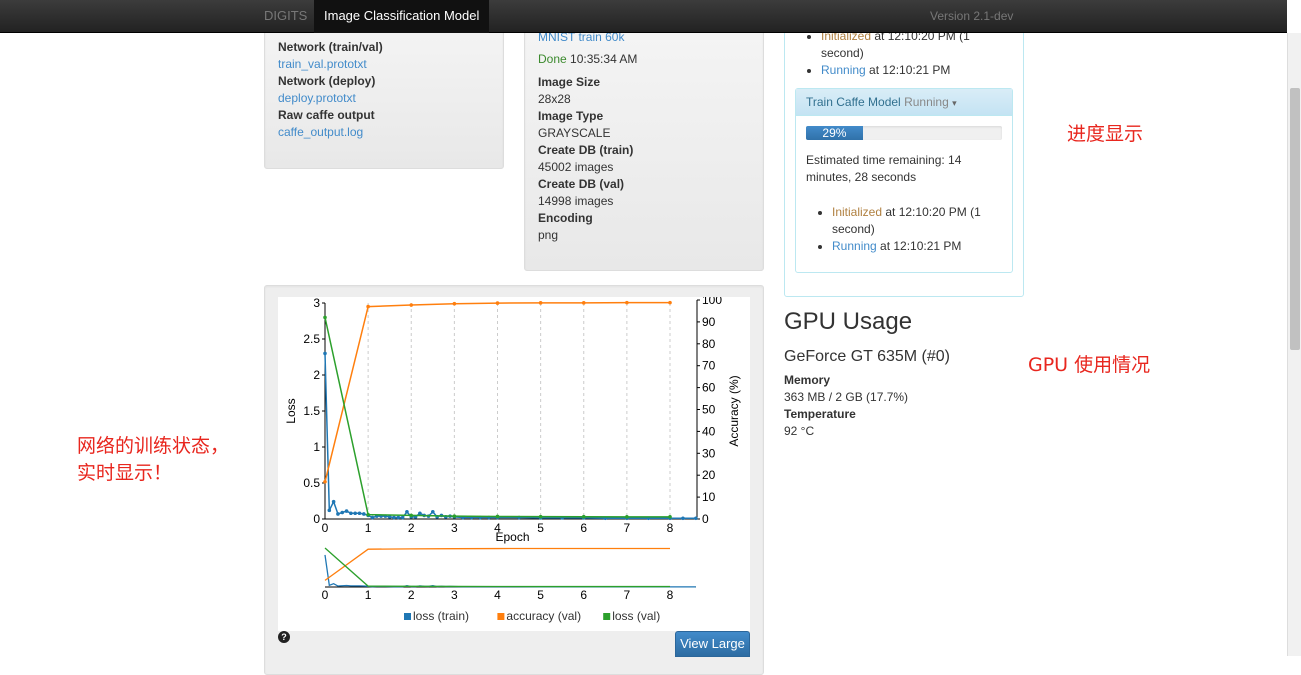  I want to click on mini-x-tick-label: 5, so click(540, 595).